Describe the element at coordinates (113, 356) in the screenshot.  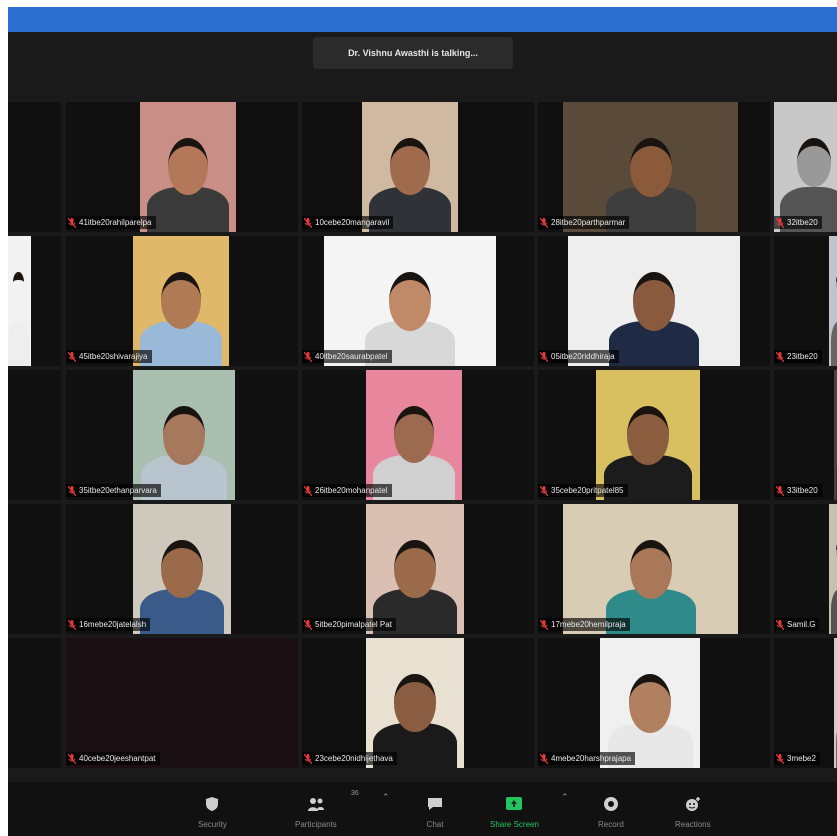
I see `participant-name: 45itbe20shivarajiya` at that location.